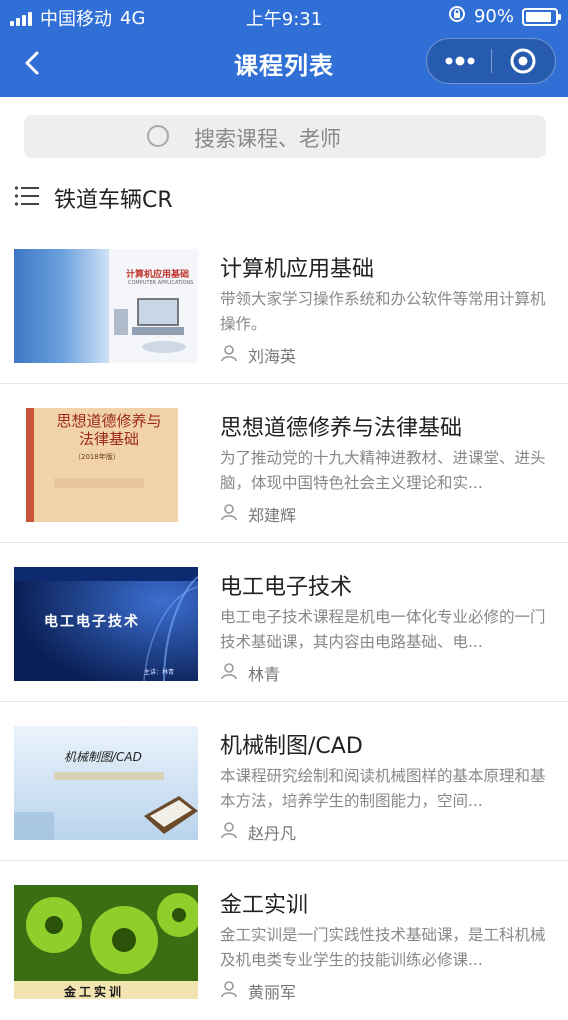  I want to click on thumb-title: 思想道德修养与法律基础, so click(109, 430).